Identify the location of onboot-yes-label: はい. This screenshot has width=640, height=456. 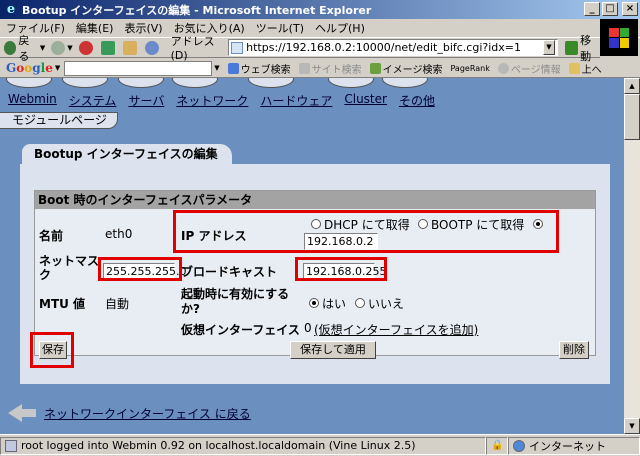
(334, 304).